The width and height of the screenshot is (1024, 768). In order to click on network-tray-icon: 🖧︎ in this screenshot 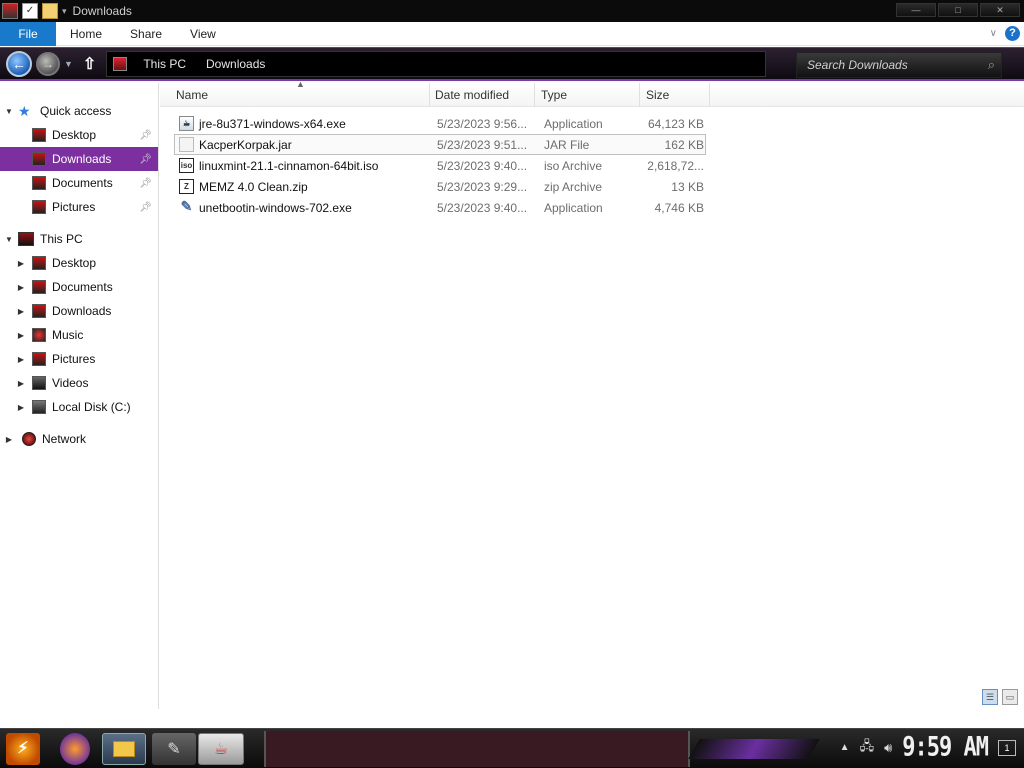, I will do `click(867, 748)`.